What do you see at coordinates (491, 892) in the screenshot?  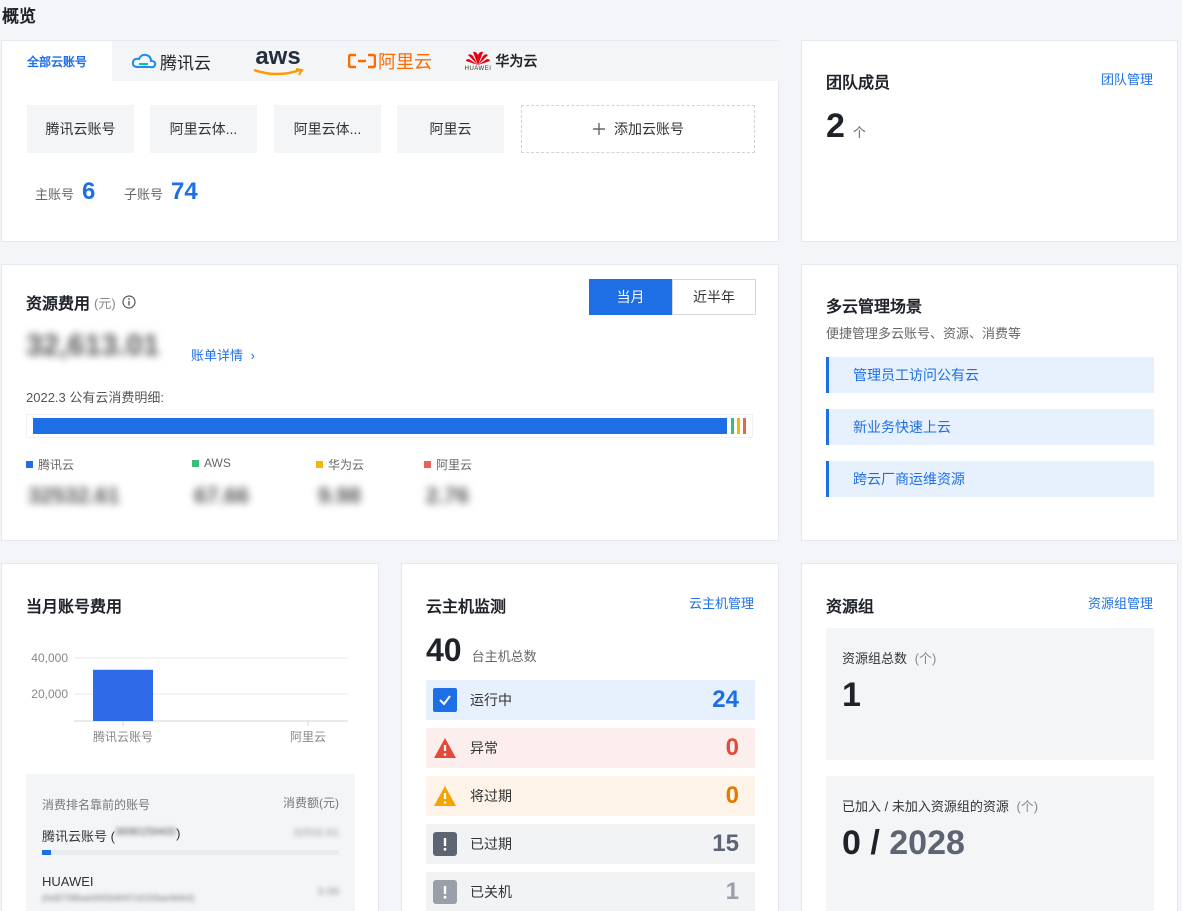 I see `host-status-shutdown-label: 已关机` at bounding box center [491, 892].